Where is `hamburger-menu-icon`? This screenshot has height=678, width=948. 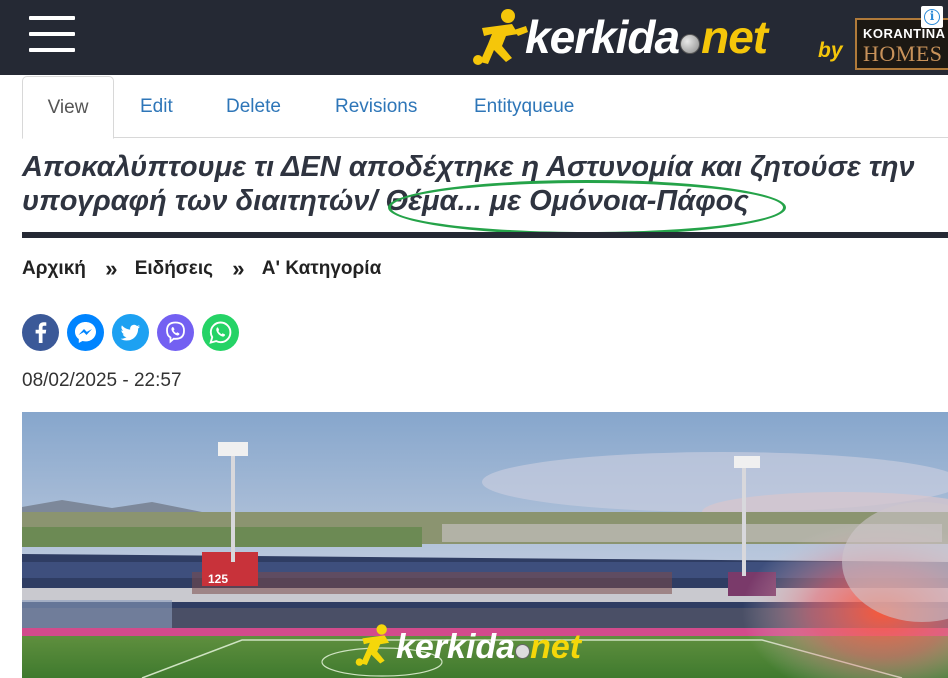 hamburger-menu-icon is located at coordinates (52, 35).